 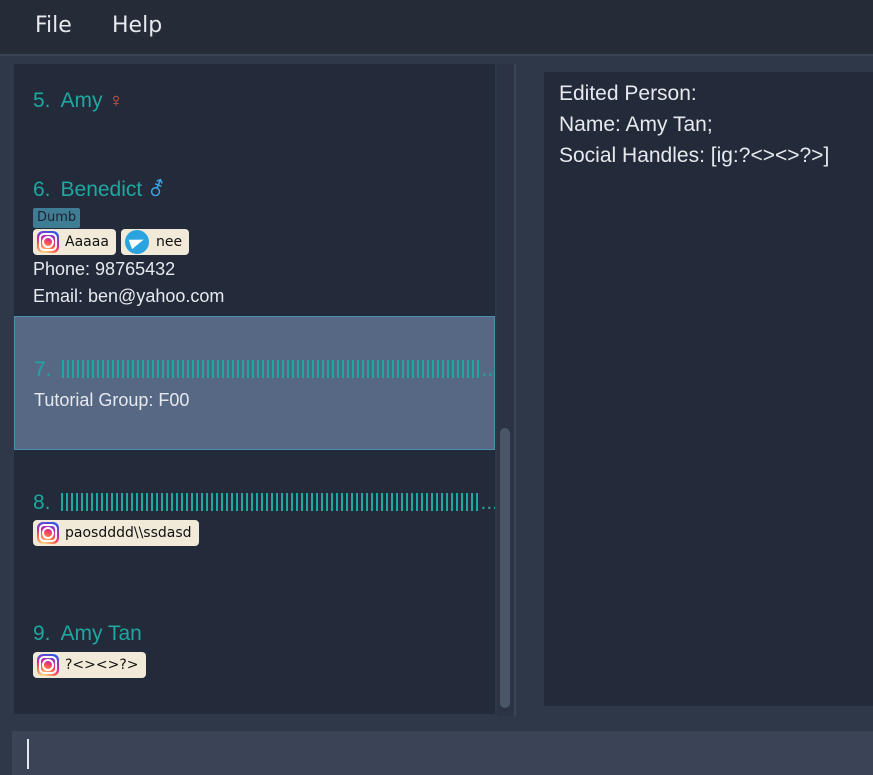 I want to click on menu-file: File, so click(x=53, y=25).